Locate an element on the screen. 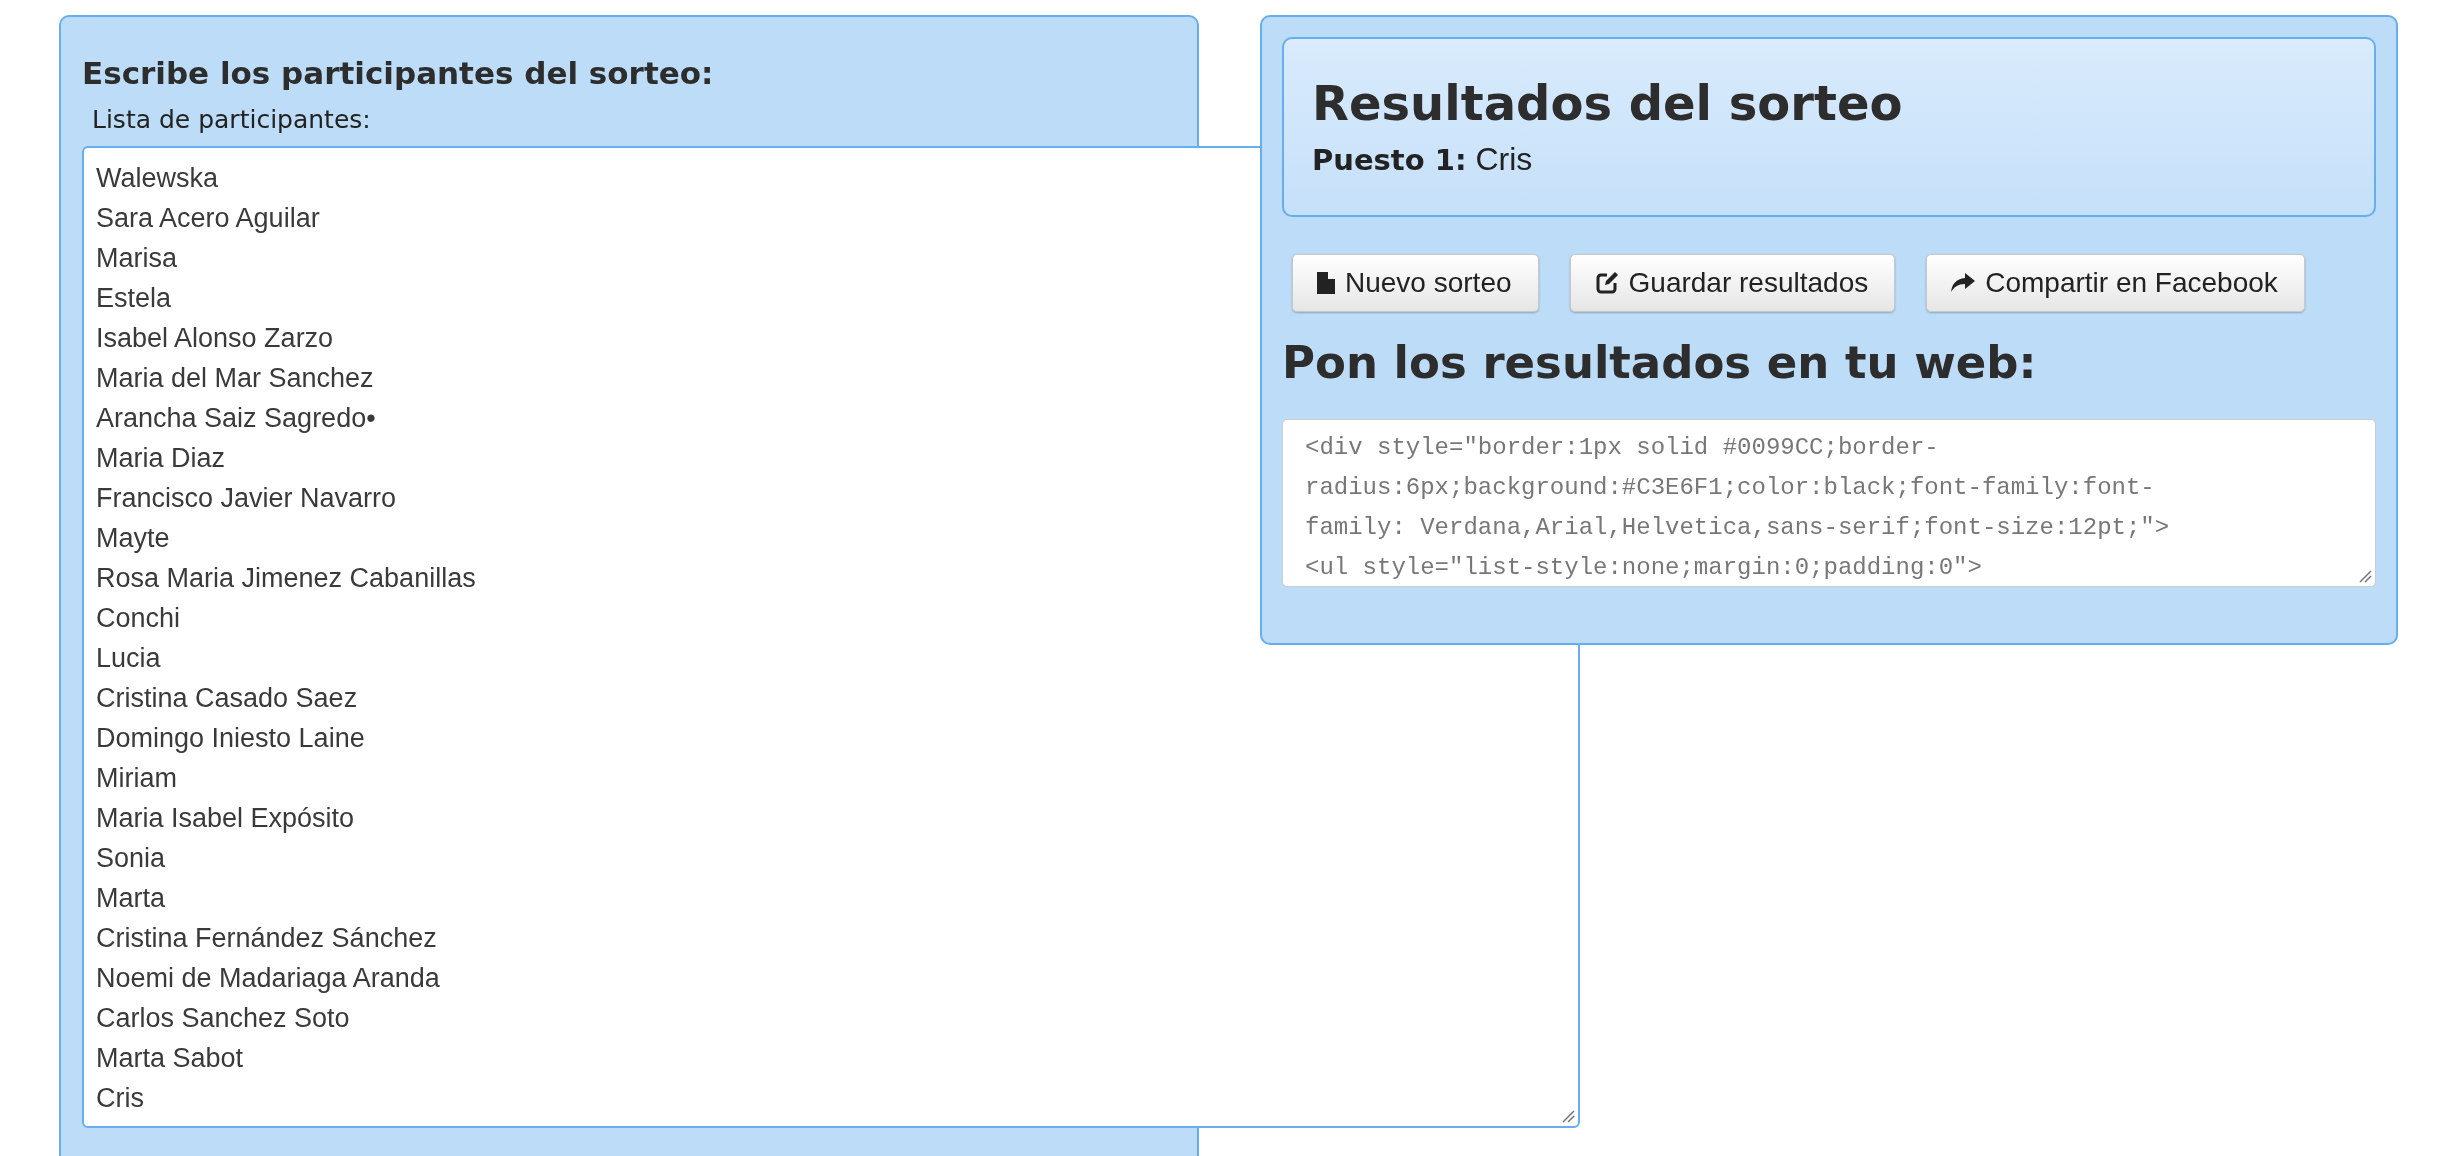 This screenshot has height=1156, width=2454. share-button: Compartir en Facebook is located at coordinates (2115, 283).